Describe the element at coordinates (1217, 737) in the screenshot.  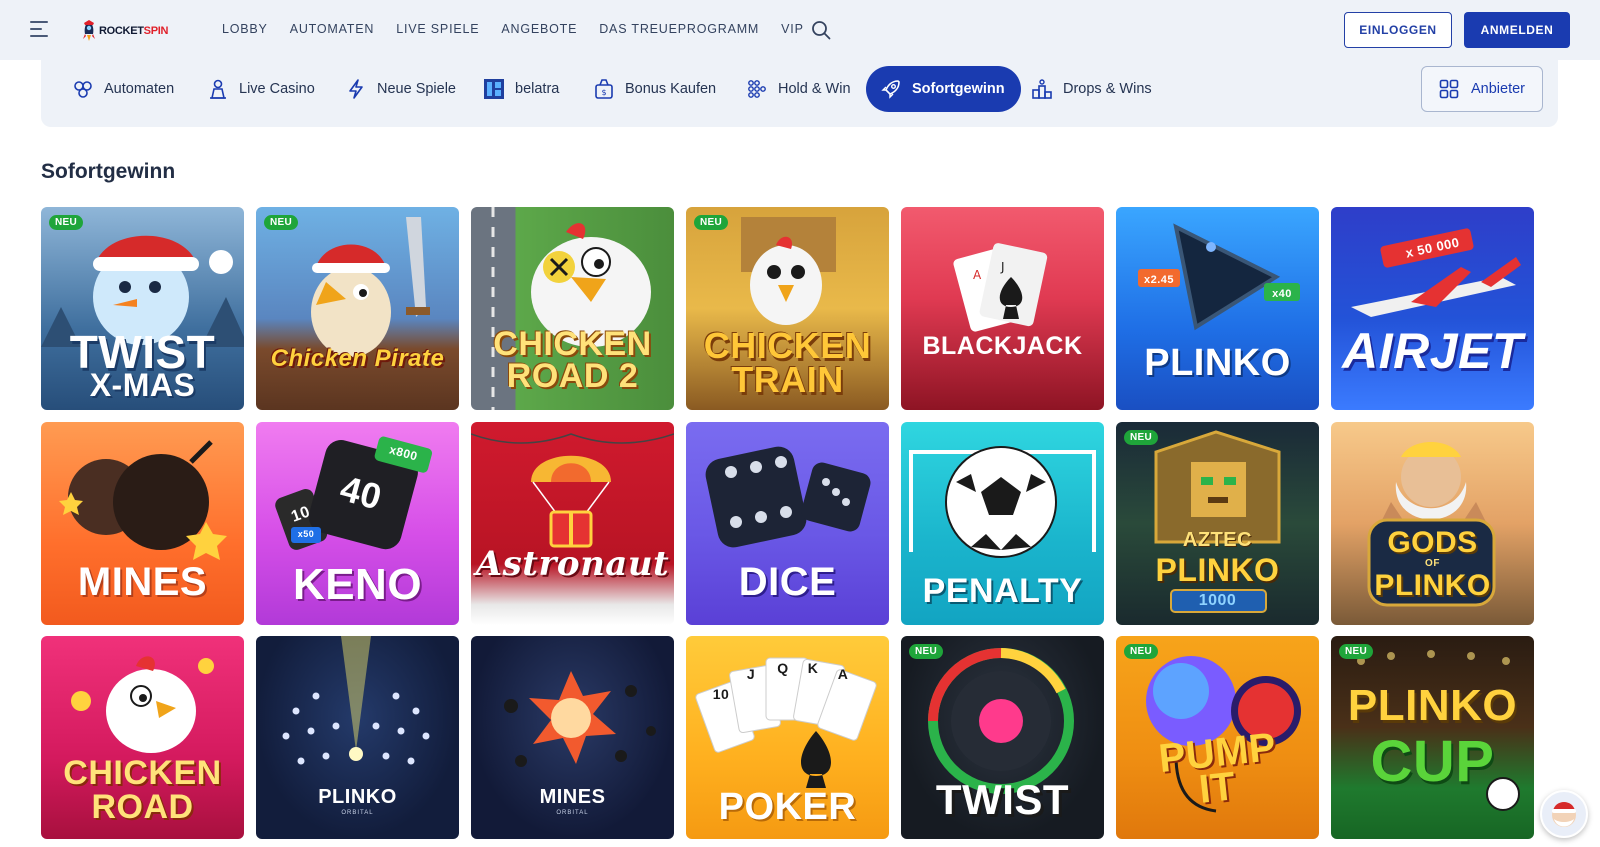
I see `game-pump-it: NEU PUMP IT` at that location.